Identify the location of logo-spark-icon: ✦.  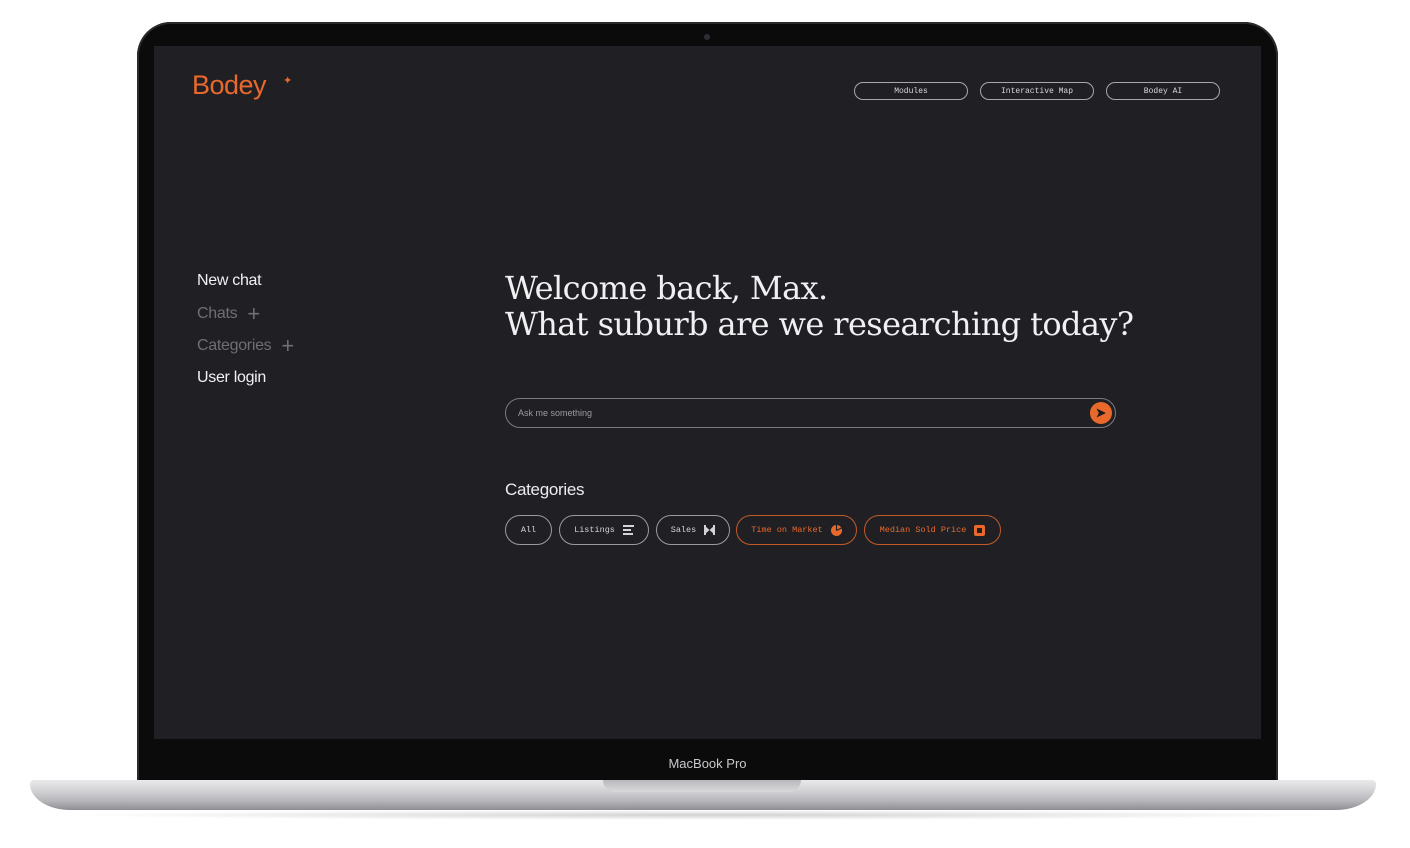
(288, 81).